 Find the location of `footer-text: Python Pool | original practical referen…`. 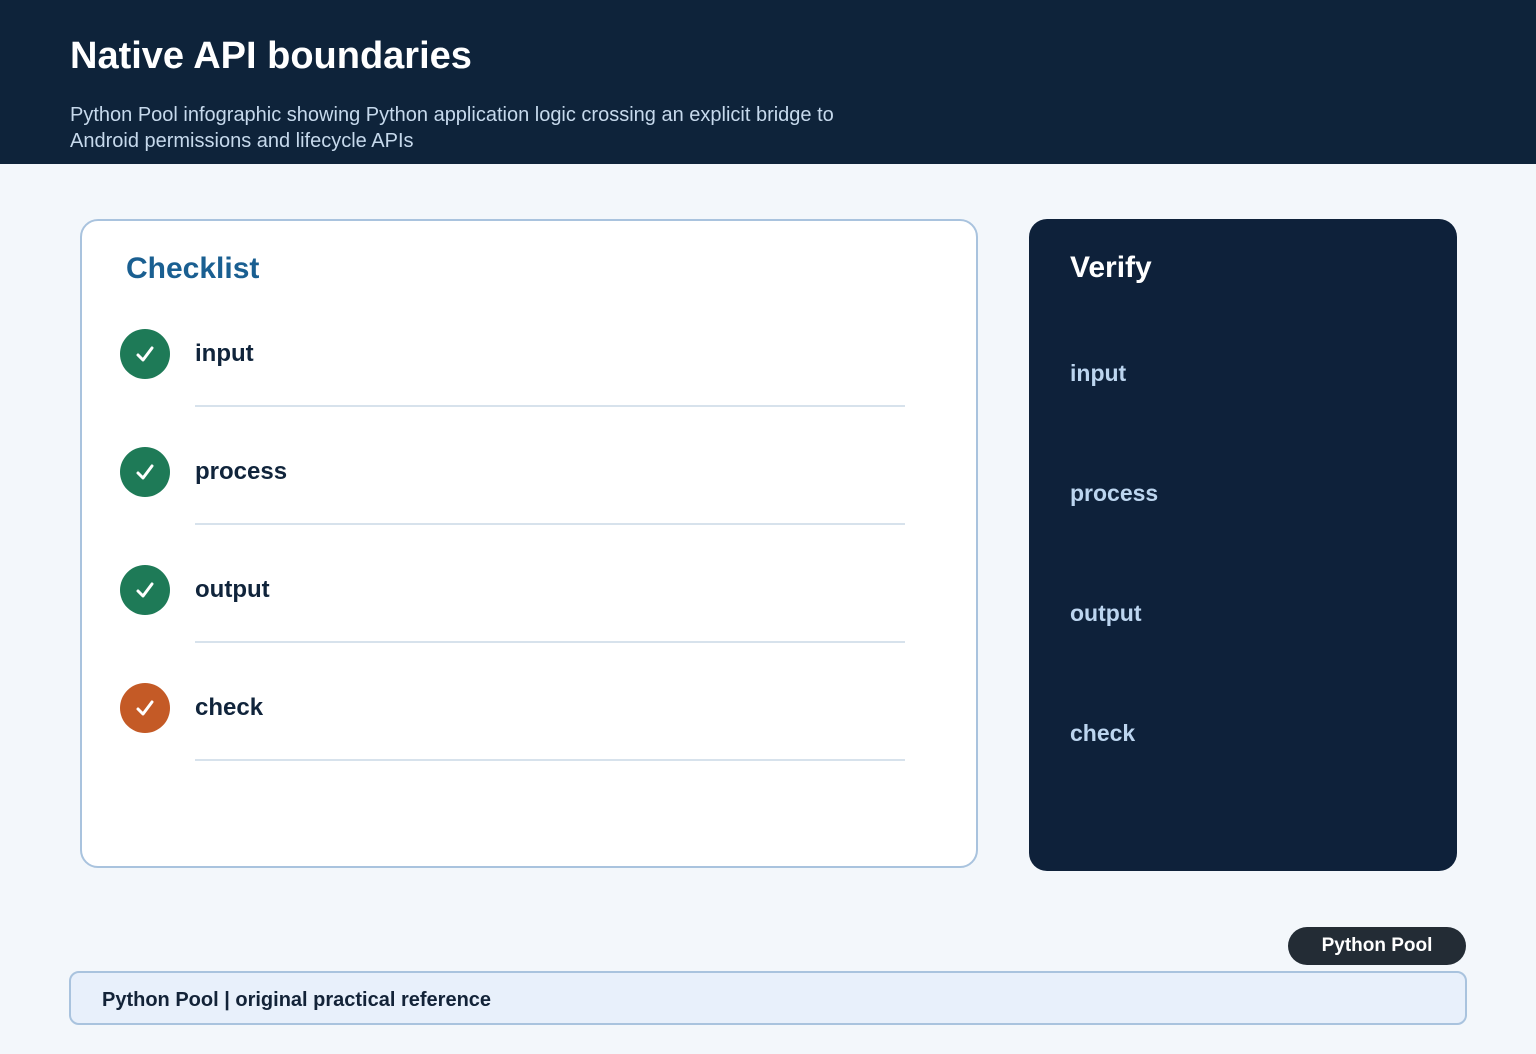

footer-text: Python Pool | original practical referen… is located at coordinates (297, 1000).